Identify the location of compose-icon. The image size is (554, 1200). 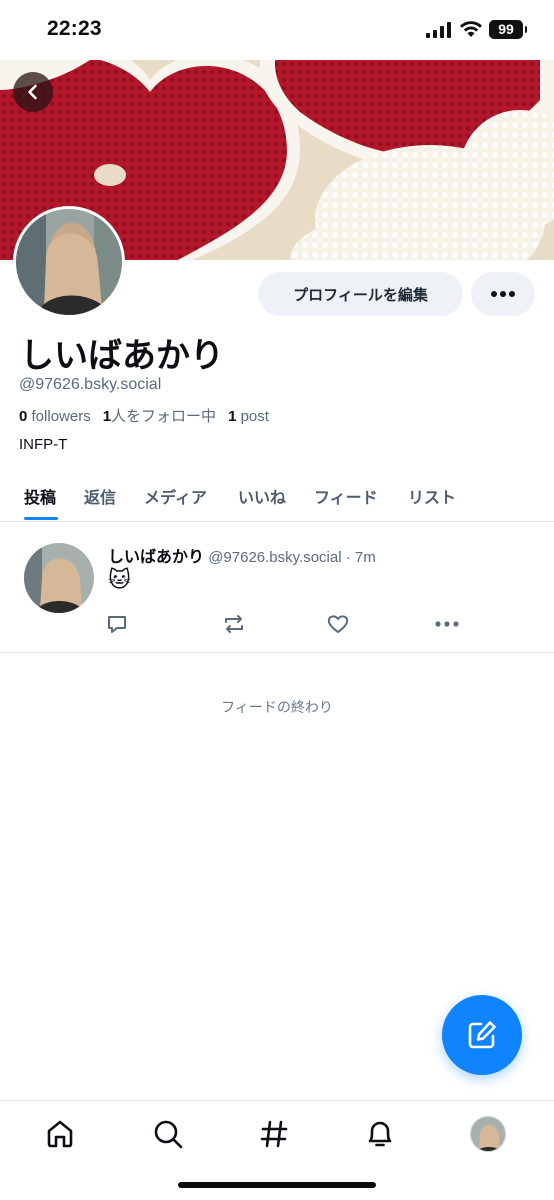
(482, 1035).